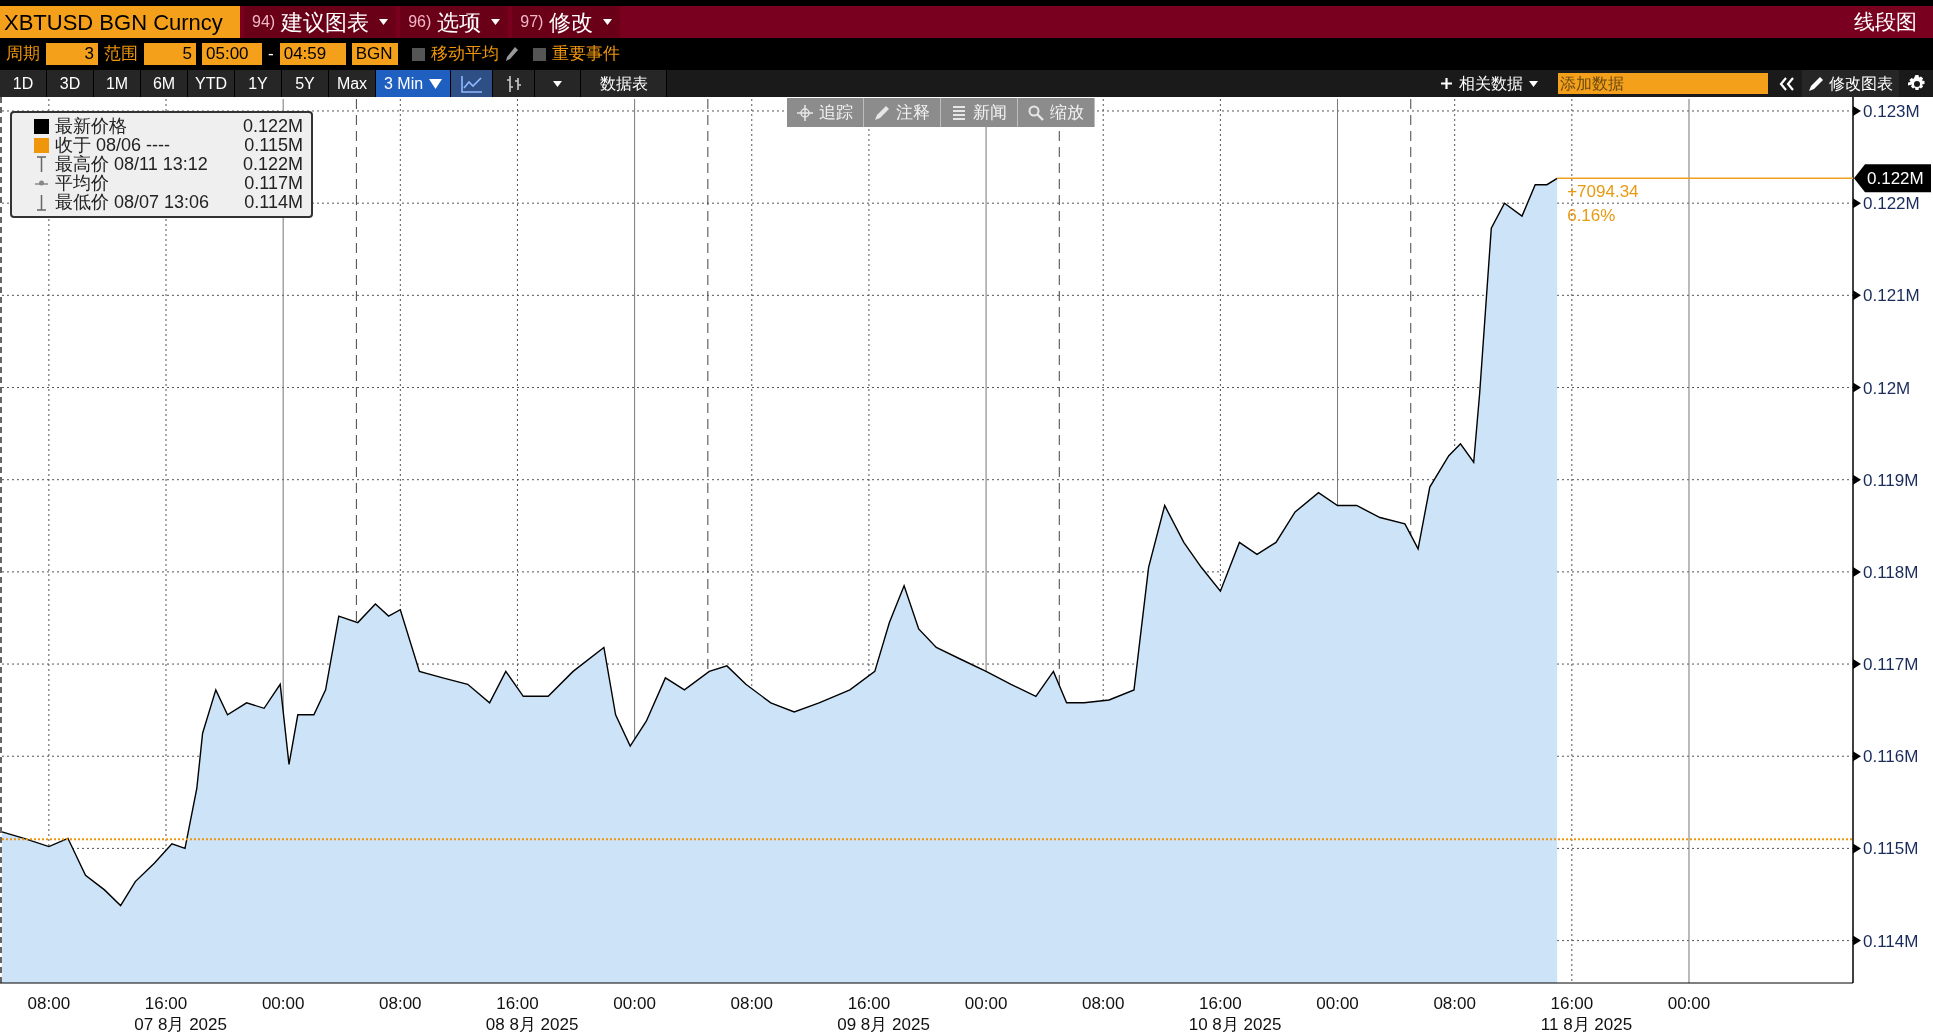  Describe the element at coordinates (1036, 112) in the screenshot. I see `search-icon` at that location.